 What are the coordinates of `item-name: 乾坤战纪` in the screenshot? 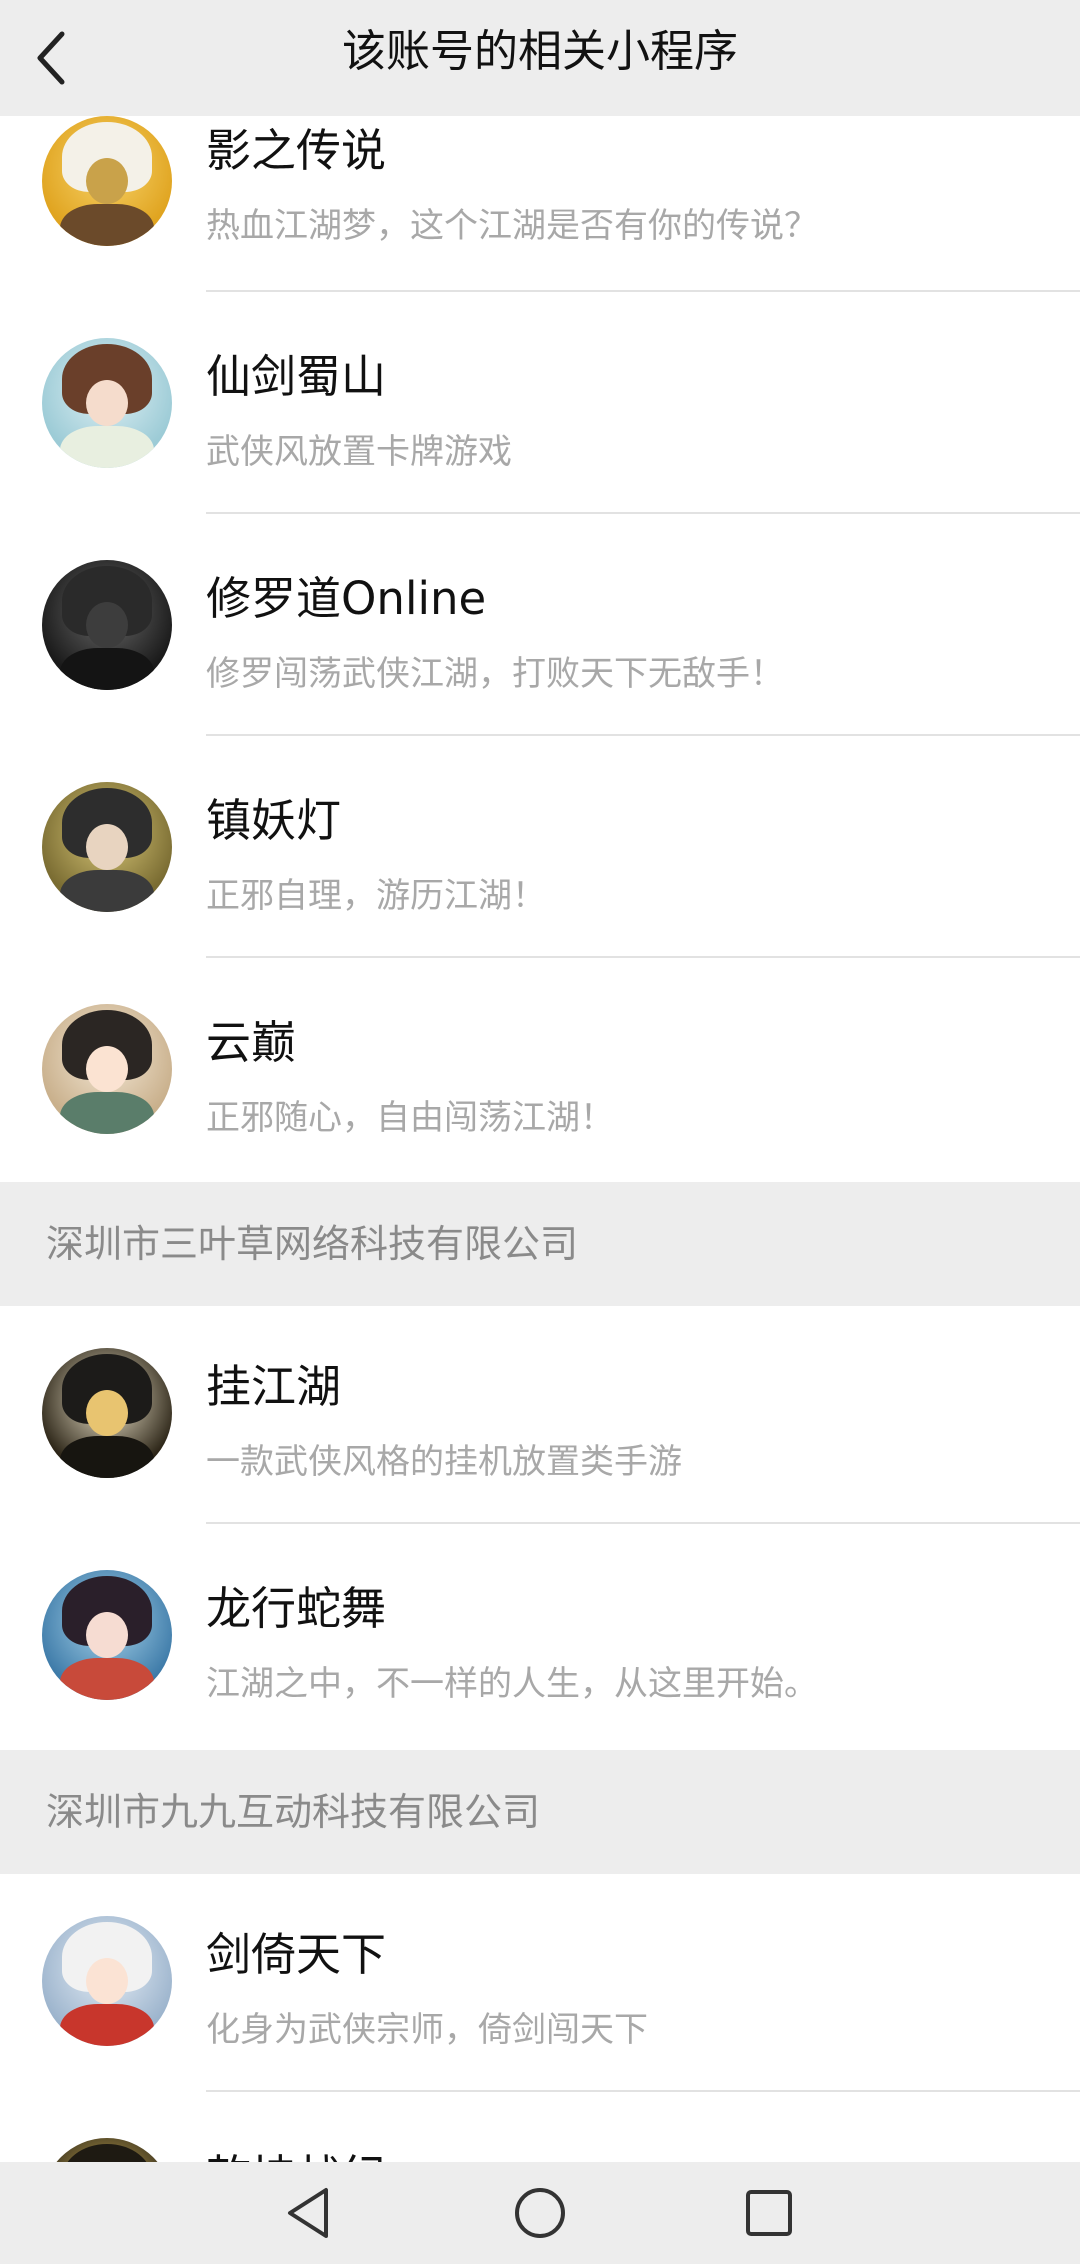 It's located at (296, 2151).